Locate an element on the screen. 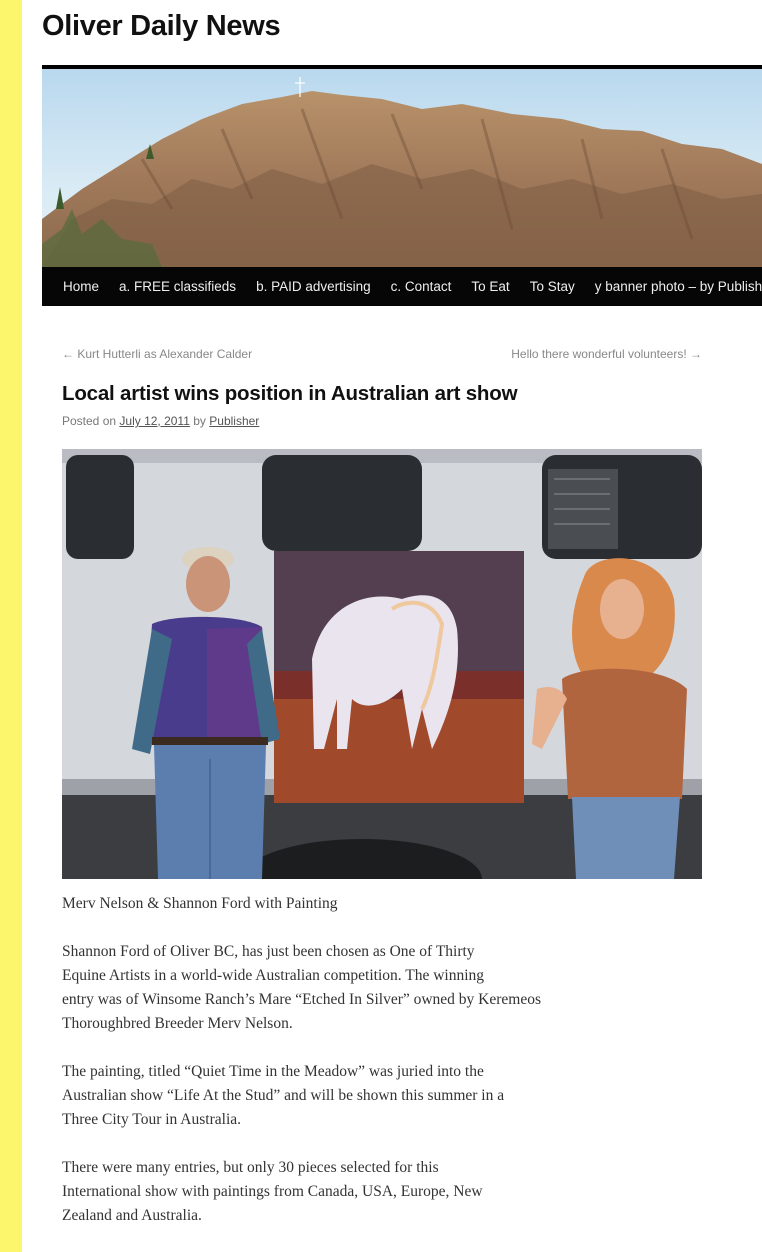 The image size is (762, 1252). nav-item-to-eat: To Eat is located at coordinates (490, 286).